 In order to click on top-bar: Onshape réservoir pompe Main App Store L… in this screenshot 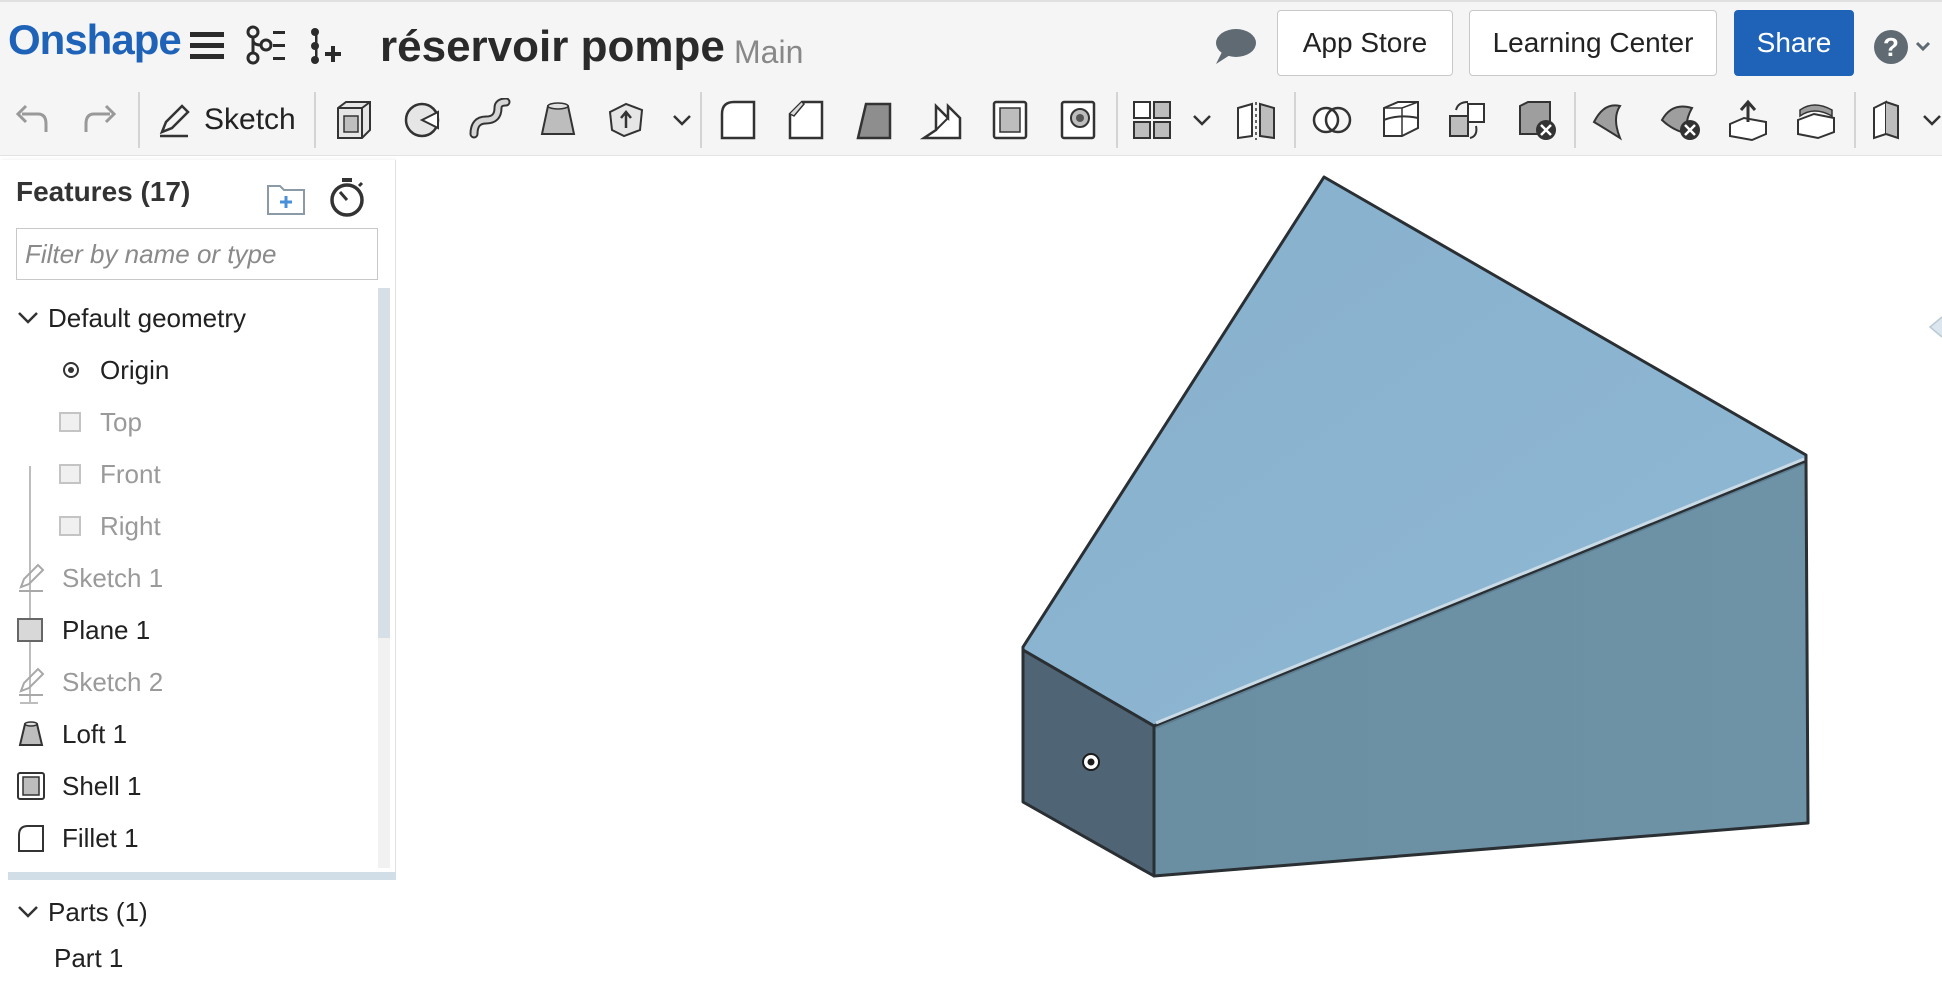, I will do `click(971, 42)`.